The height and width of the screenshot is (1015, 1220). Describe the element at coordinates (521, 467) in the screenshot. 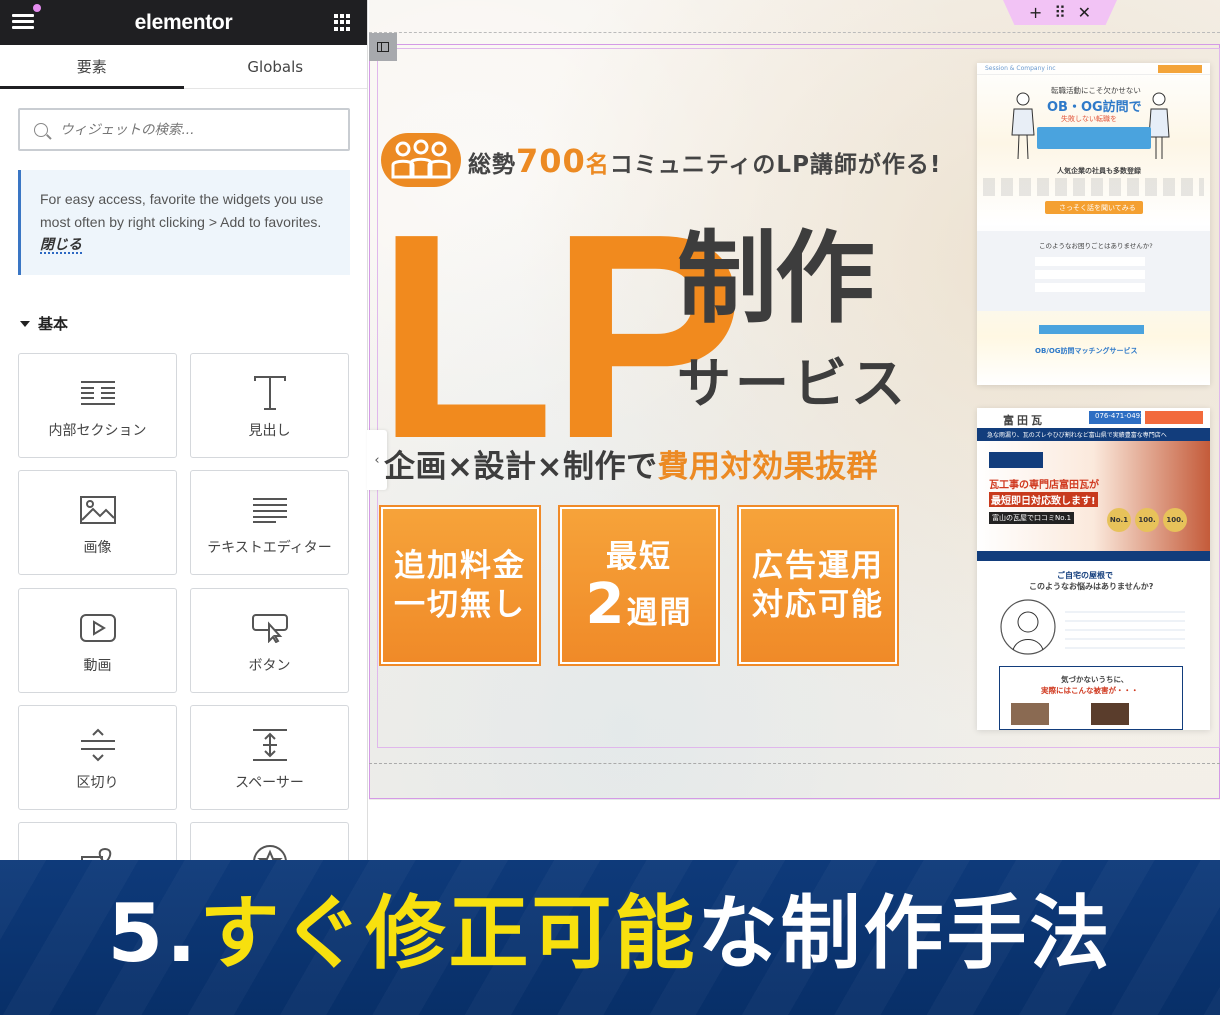

I see `subheading-prefix: 企画×設計×制作で` at that location.